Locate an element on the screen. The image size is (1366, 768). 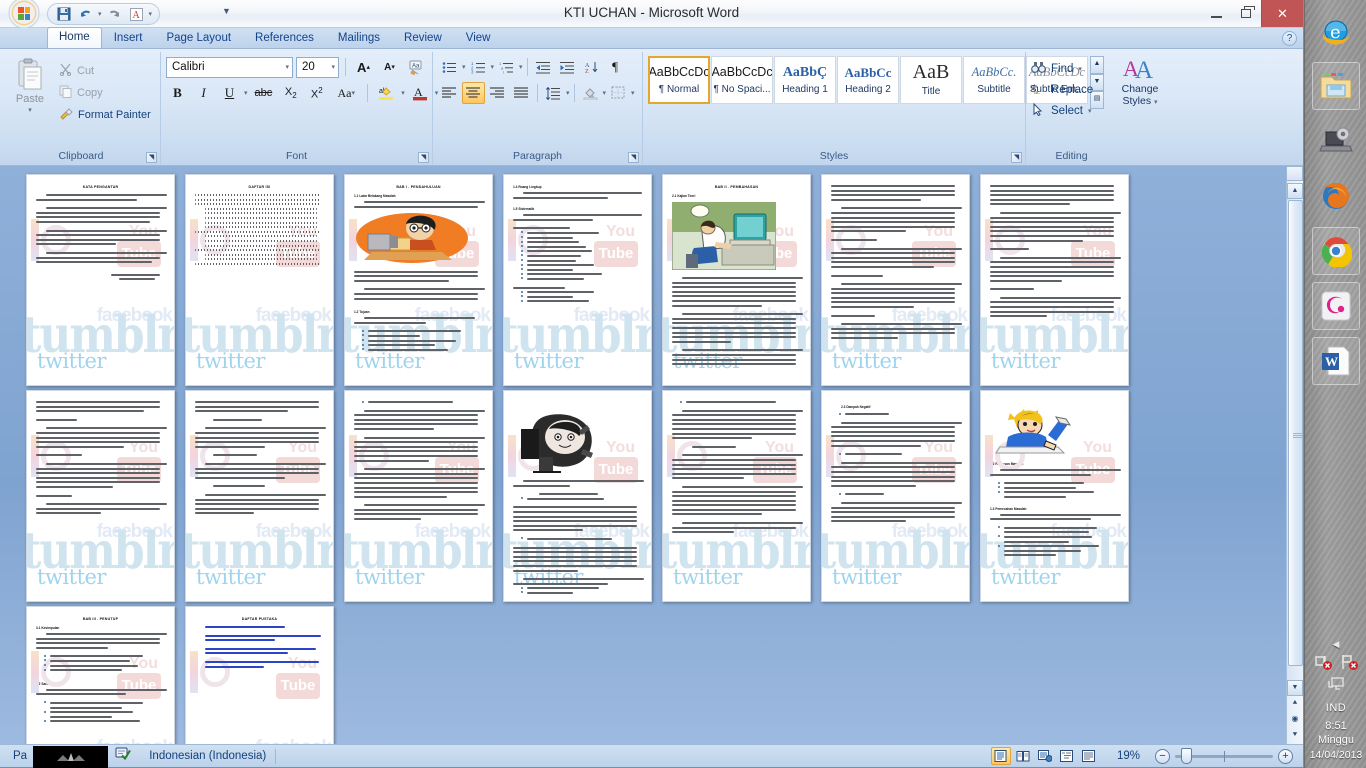
borders-dropdown-icon: ▾ is located at coordinates (633, 93).